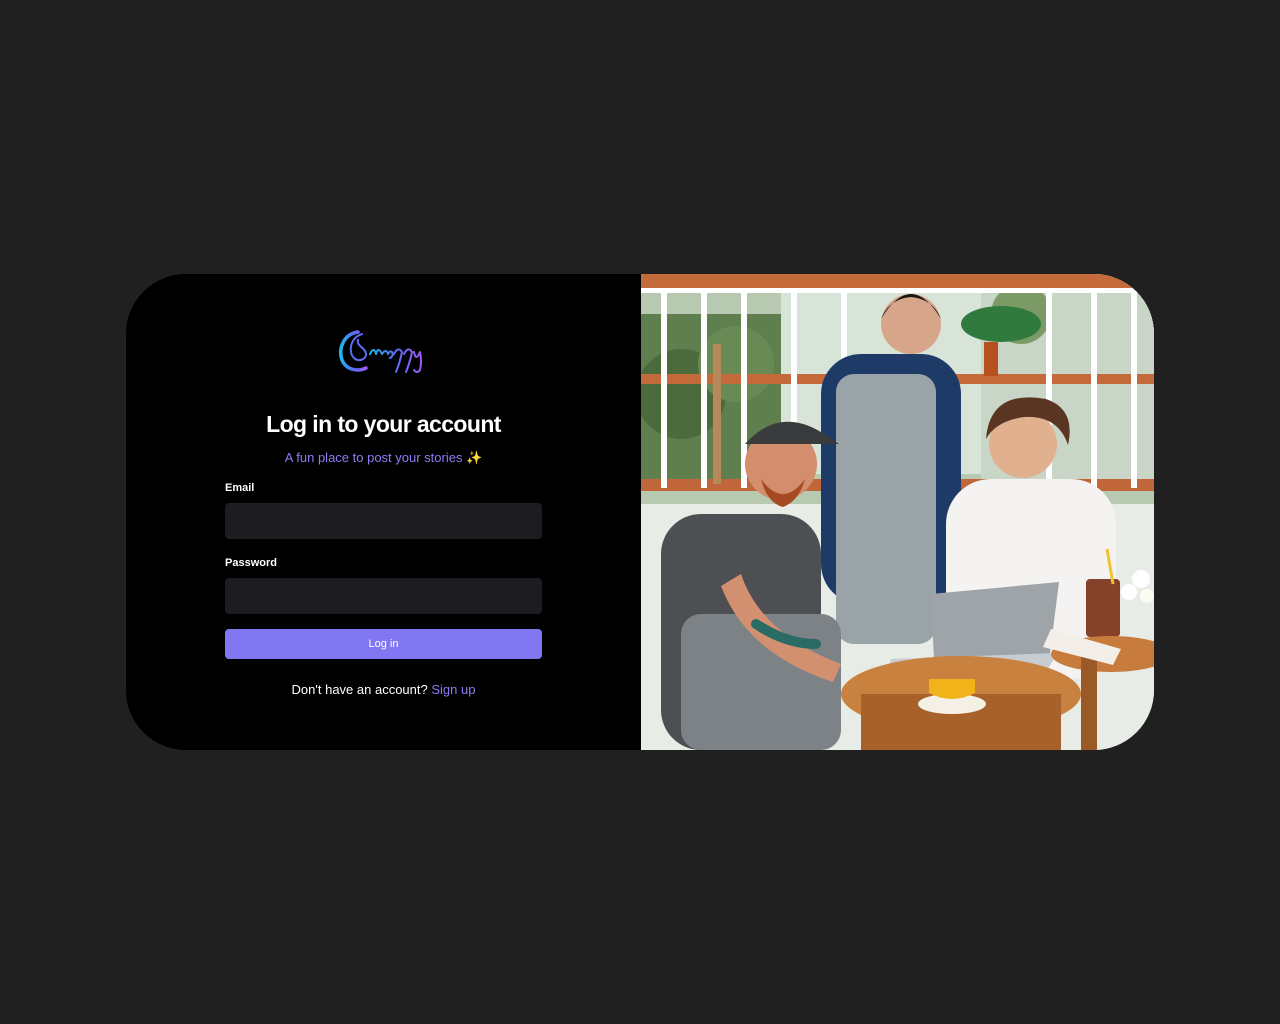 Image resolution: width=1280 pixels, height=1024 pixels. What do you see at coordinates (380, 351) in the screenshot?
I see `snappy-logo-icon` at bounding box center [380, 351].